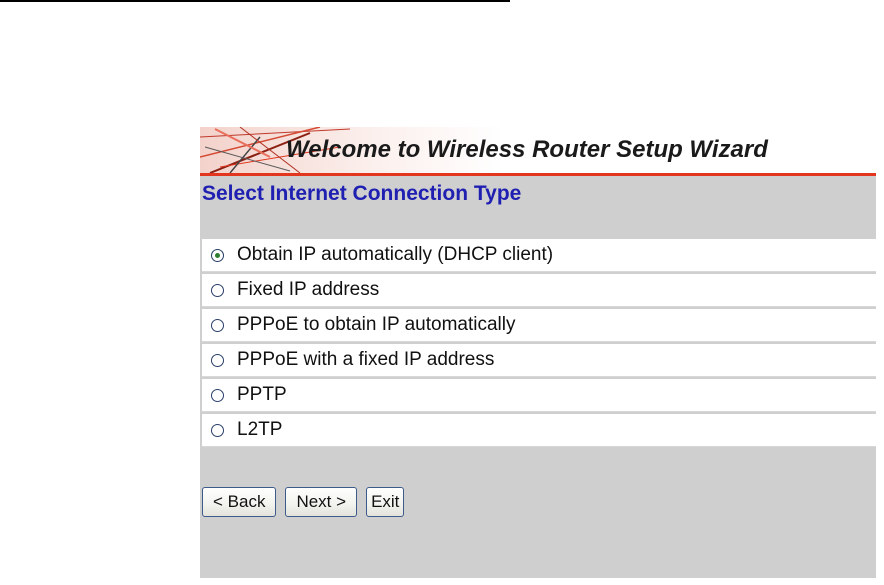 The image size is (884, 585). What do you see at coordinates (539, 290) in the screenshot?
I see `option-fixed-ip: Fixed IP address` at bounding box center [539, 290].